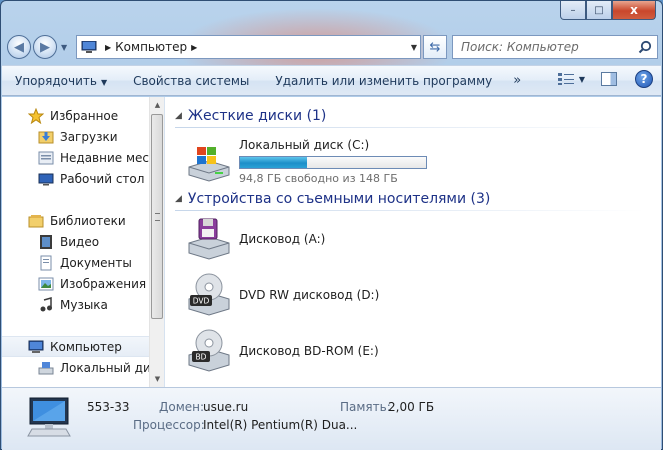 This screenshot has height=450, width=663. What do you see at coordinates (599, 10) in the screenshot?
I see `maximize-button: □` at bounding box center [599, 10].